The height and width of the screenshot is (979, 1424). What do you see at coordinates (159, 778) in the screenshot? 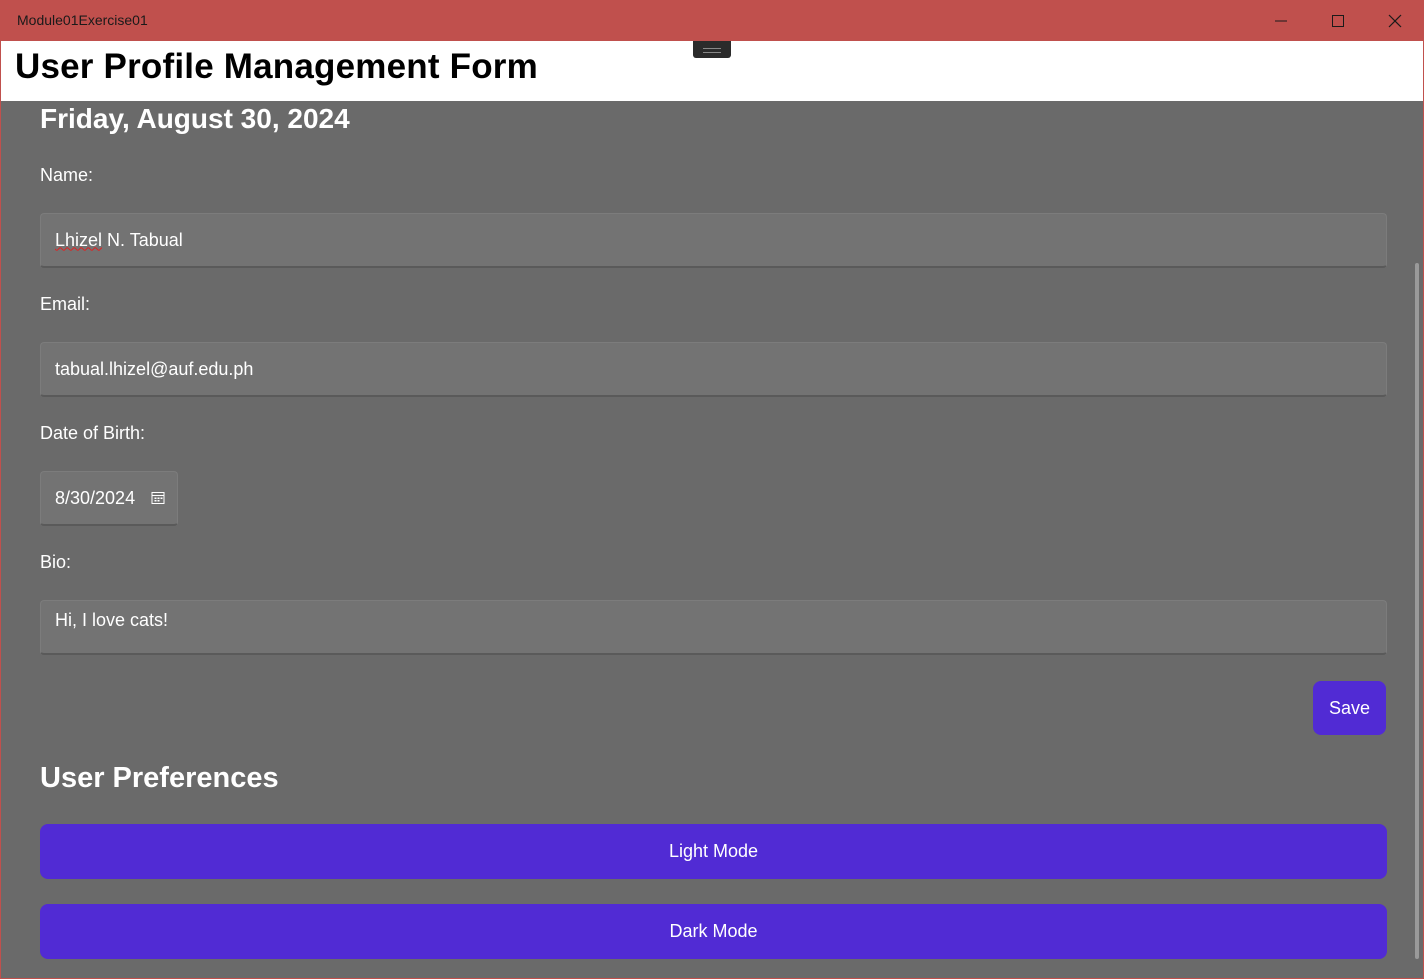
I see `preferences-title: User Preferences` at bounding box center [159, 778].